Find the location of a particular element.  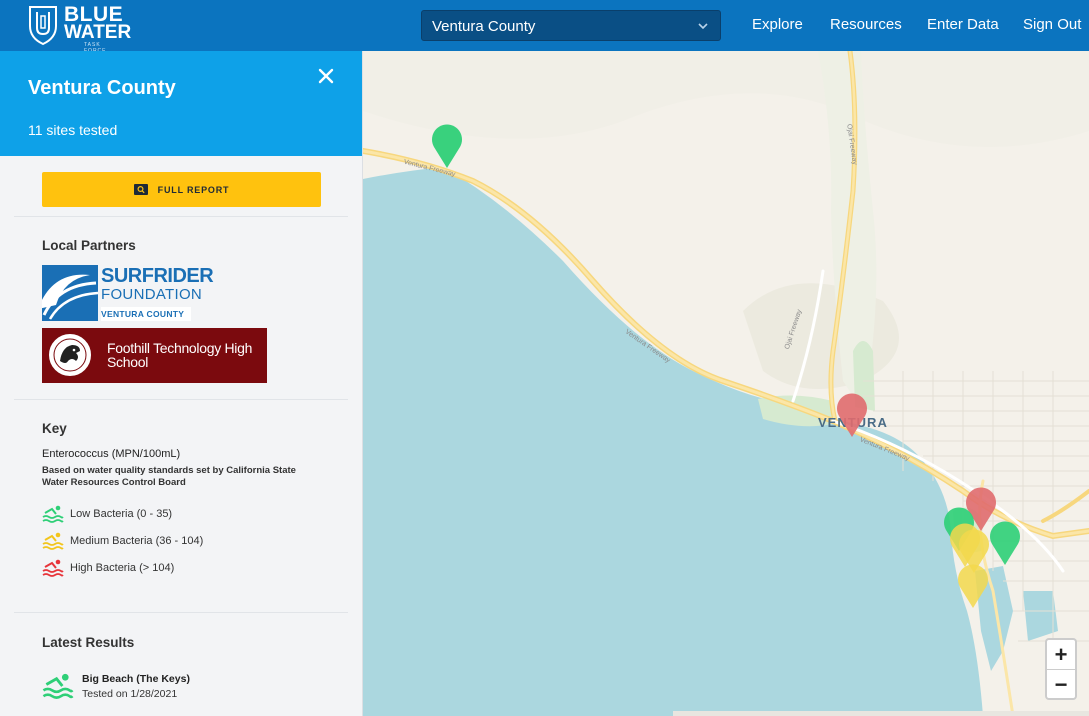

surfrider-logo: SURFRIDER FOUNDATION VENTURA COUNTY is located at coordinates (128, 293).